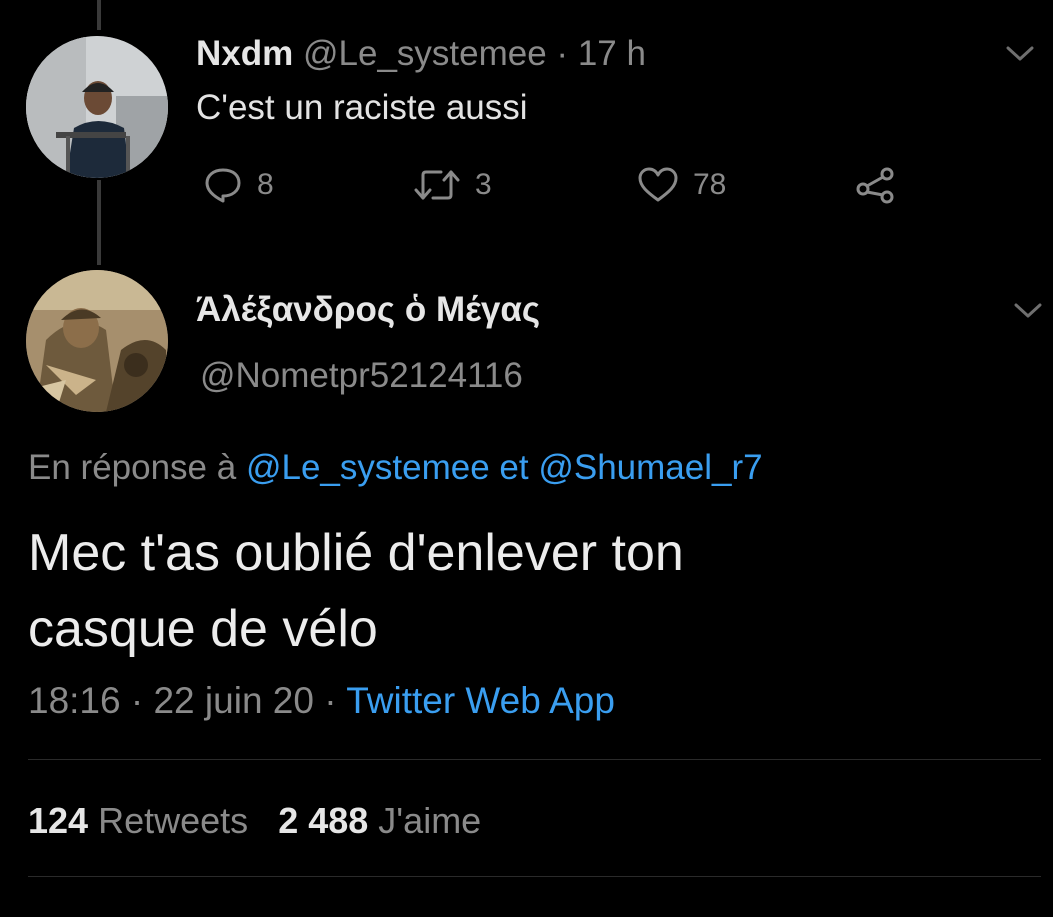 The width and height of the screenshot is (1053, 917). I want to click on likes-count: 2 488, so click(323, 820).